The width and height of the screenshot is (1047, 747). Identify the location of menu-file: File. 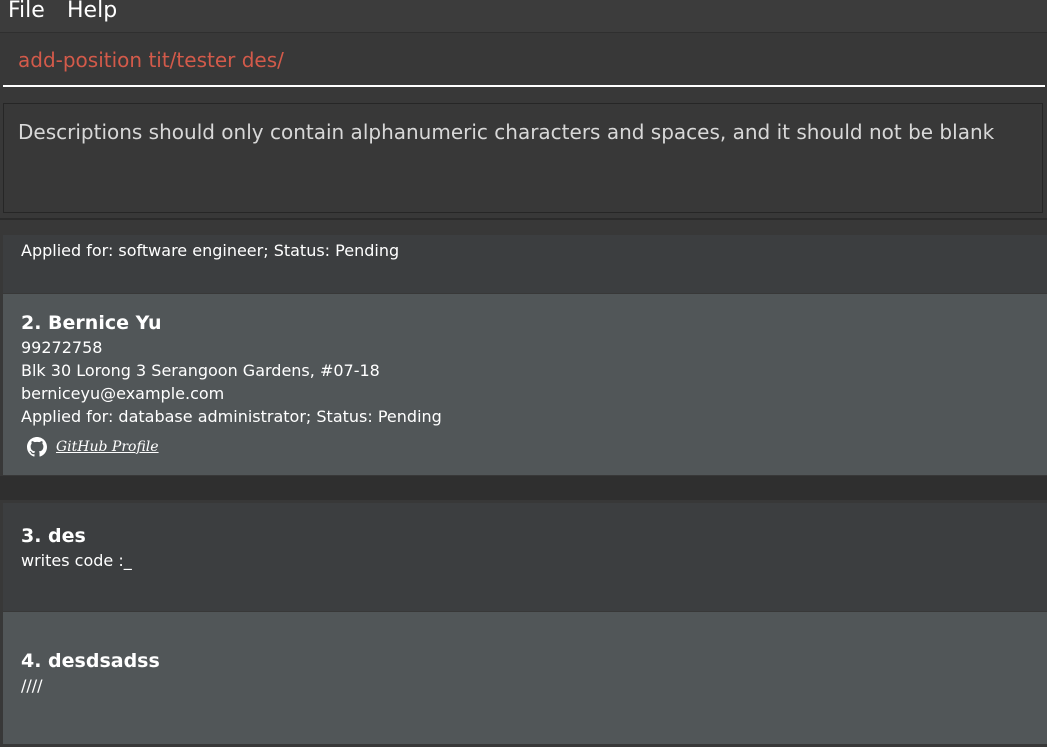
(26, 13).